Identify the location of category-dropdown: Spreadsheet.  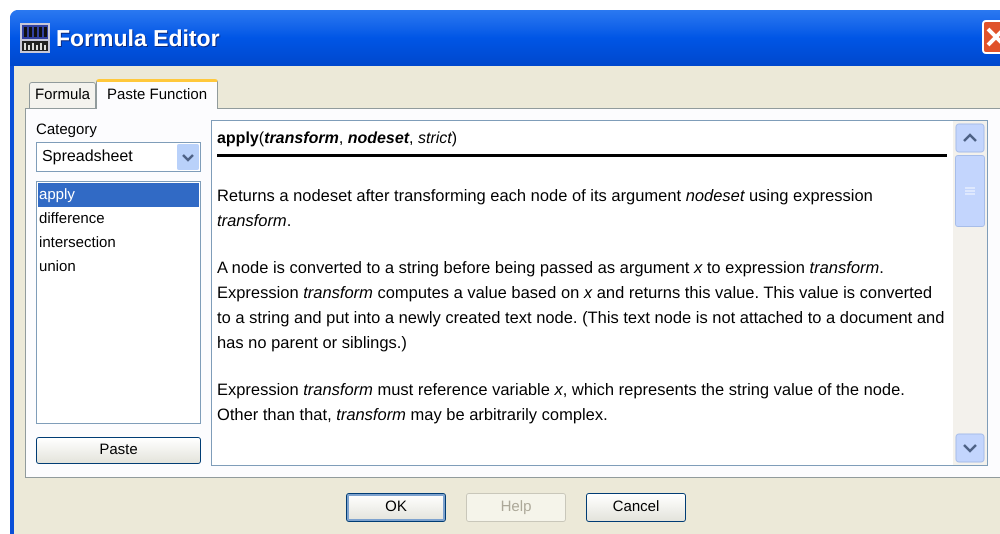
(118, 157).